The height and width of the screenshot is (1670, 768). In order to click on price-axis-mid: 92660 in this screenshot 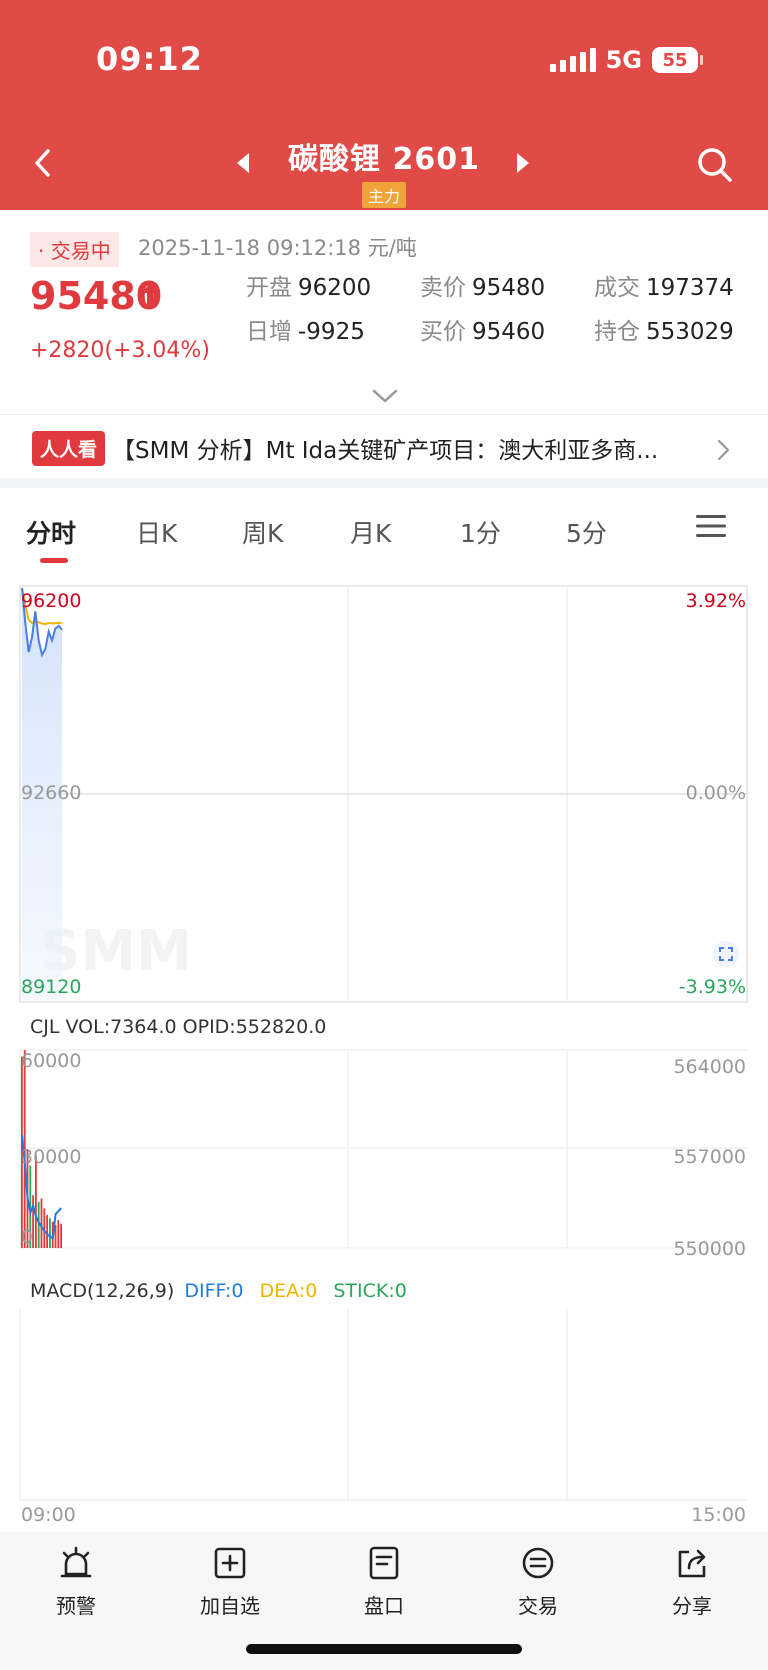, I will do `click(51, 793)`.